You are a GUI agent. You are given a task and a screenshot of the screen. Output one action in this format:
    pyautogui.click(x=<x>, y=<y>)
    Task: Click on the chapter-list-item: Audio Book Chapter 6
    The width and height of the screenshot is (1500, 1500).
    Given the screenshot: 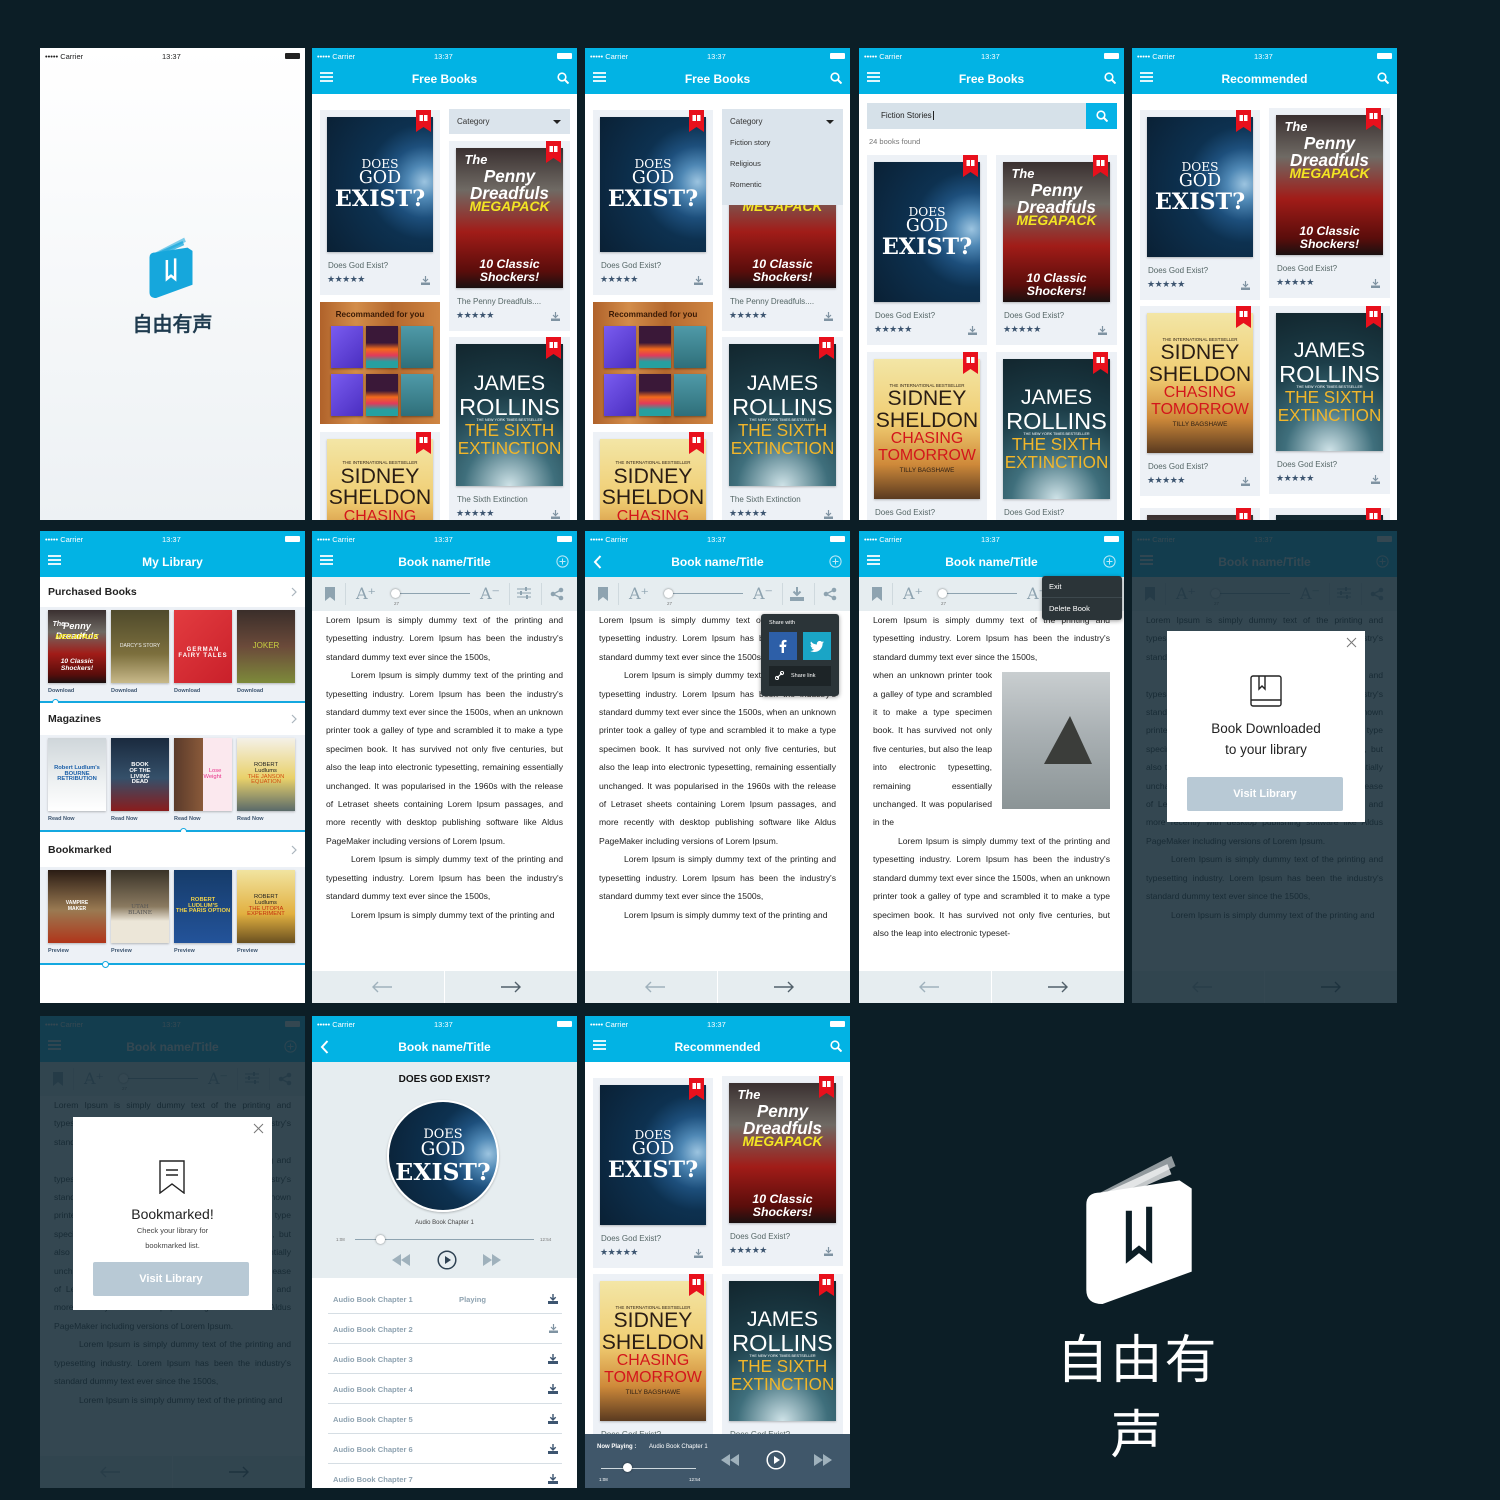 What is the action you would take?
    pyautogui.click(x=445, y=1449)
    